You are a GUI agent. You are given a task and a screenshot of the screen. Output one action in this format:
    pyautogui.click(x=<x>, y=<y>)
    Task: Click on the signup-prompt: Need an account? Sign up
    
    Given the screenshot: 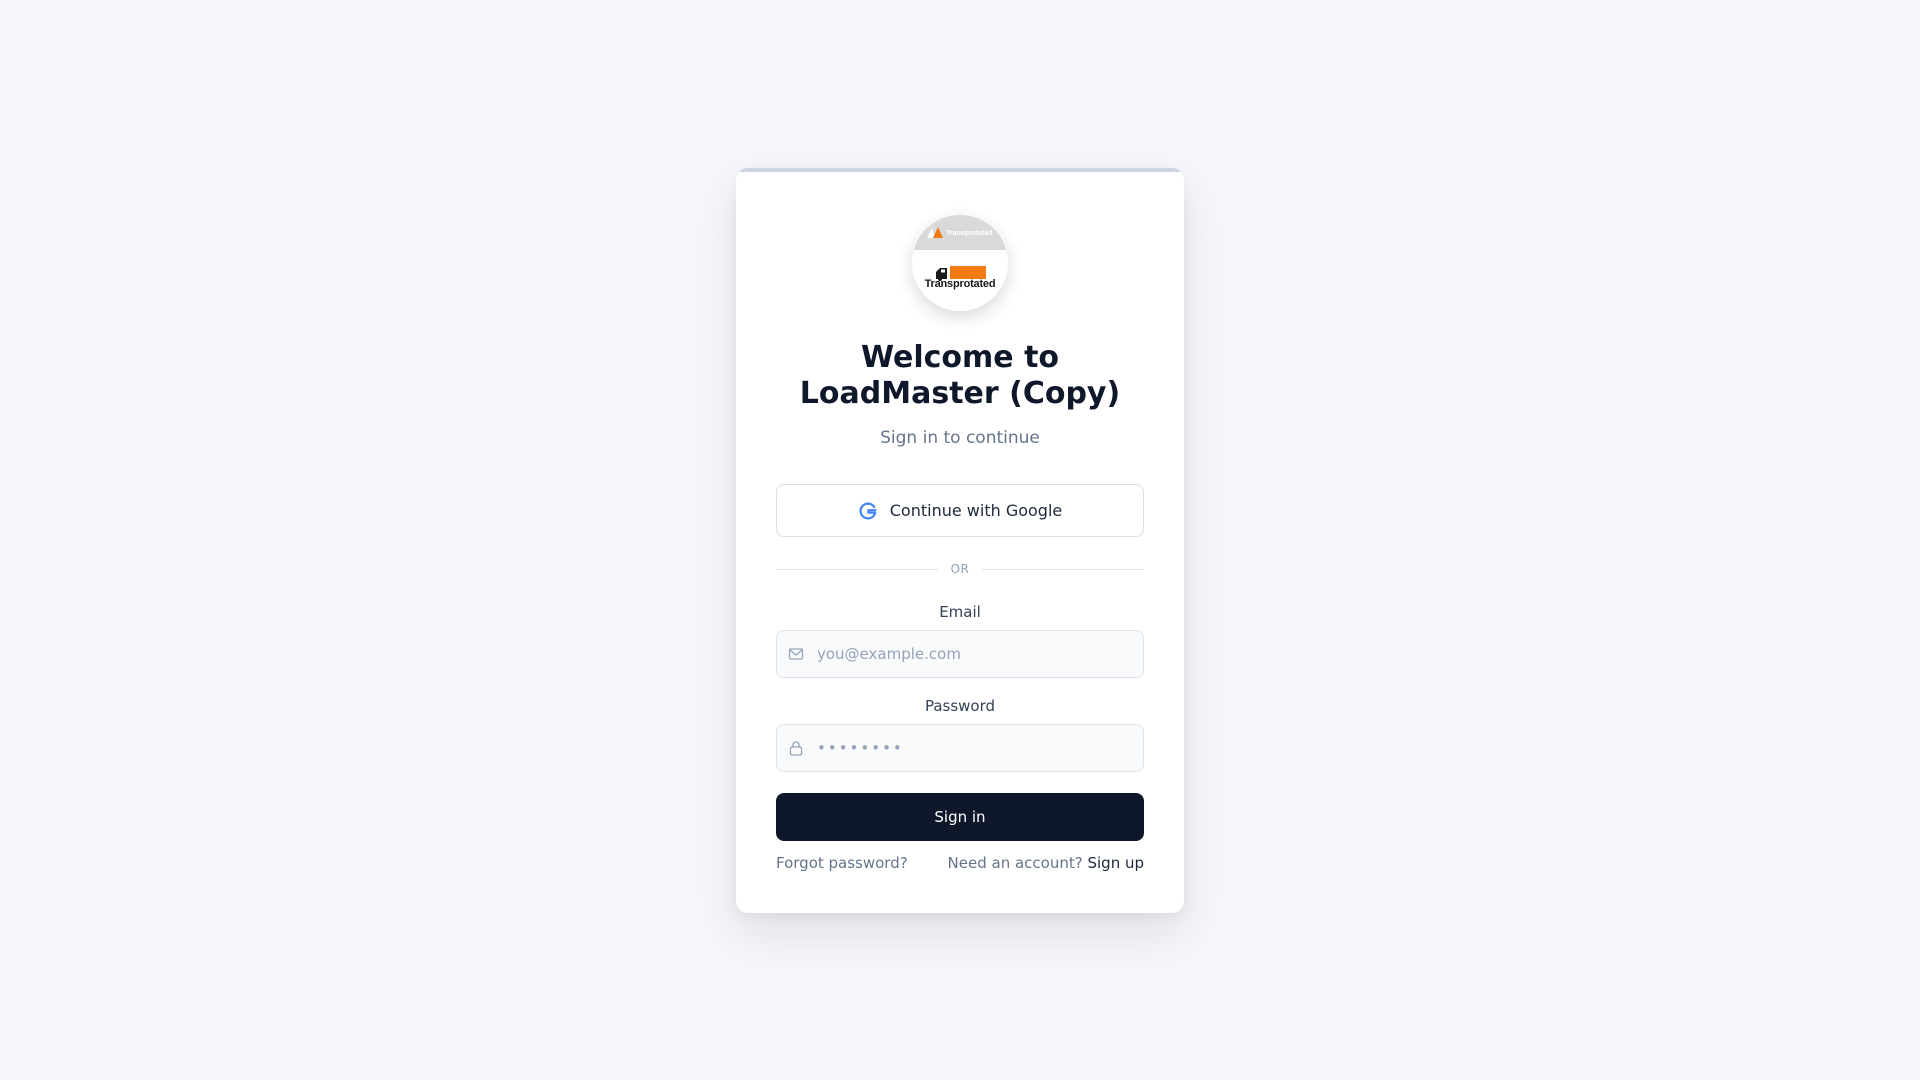 What is the action you would take?
    pyautogui.click(x=1046, y=863)
    